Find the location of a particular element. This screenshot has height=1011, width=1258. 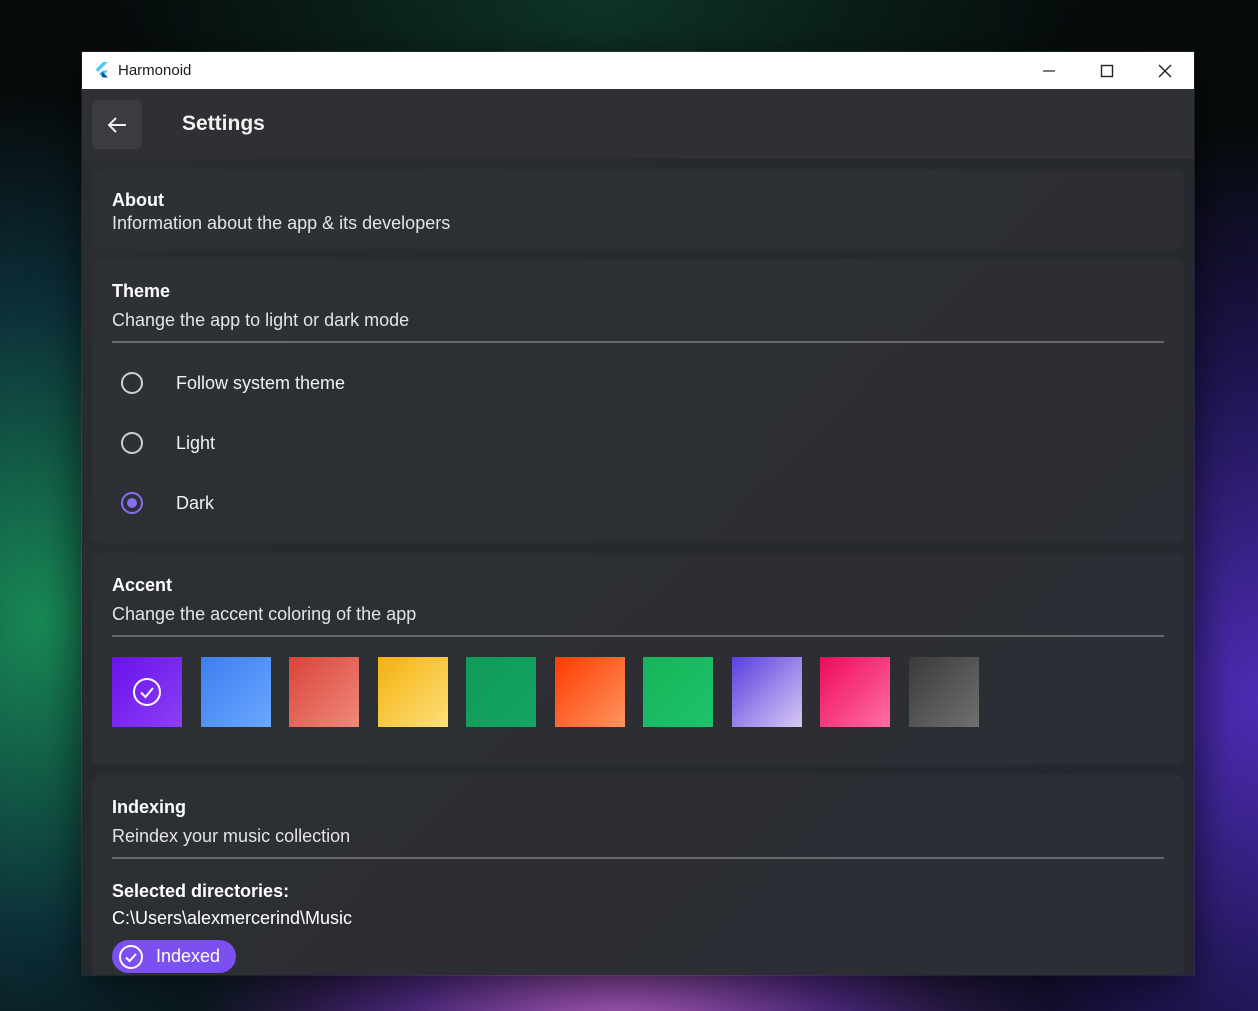

close-icon is located at coordinates (1165, 70).